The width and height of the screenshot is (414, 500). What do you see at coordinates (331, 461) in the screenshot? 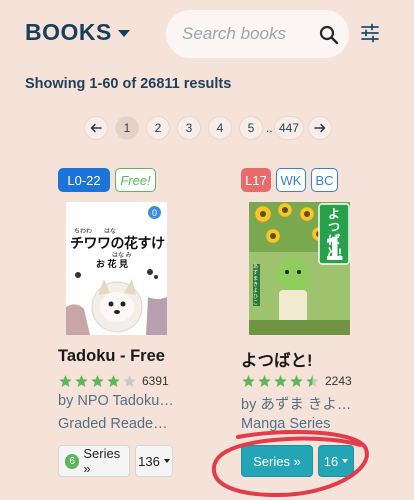
I see `volume-count: 16` at bounding box center [331, 461].